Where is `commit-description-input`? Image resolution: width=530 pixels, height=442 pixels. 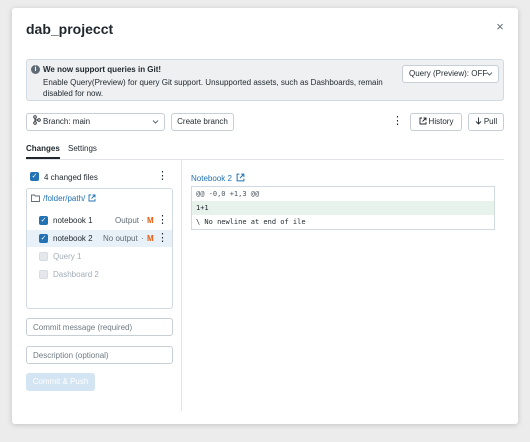 commit-description-input is located at coordinates (99, 355).